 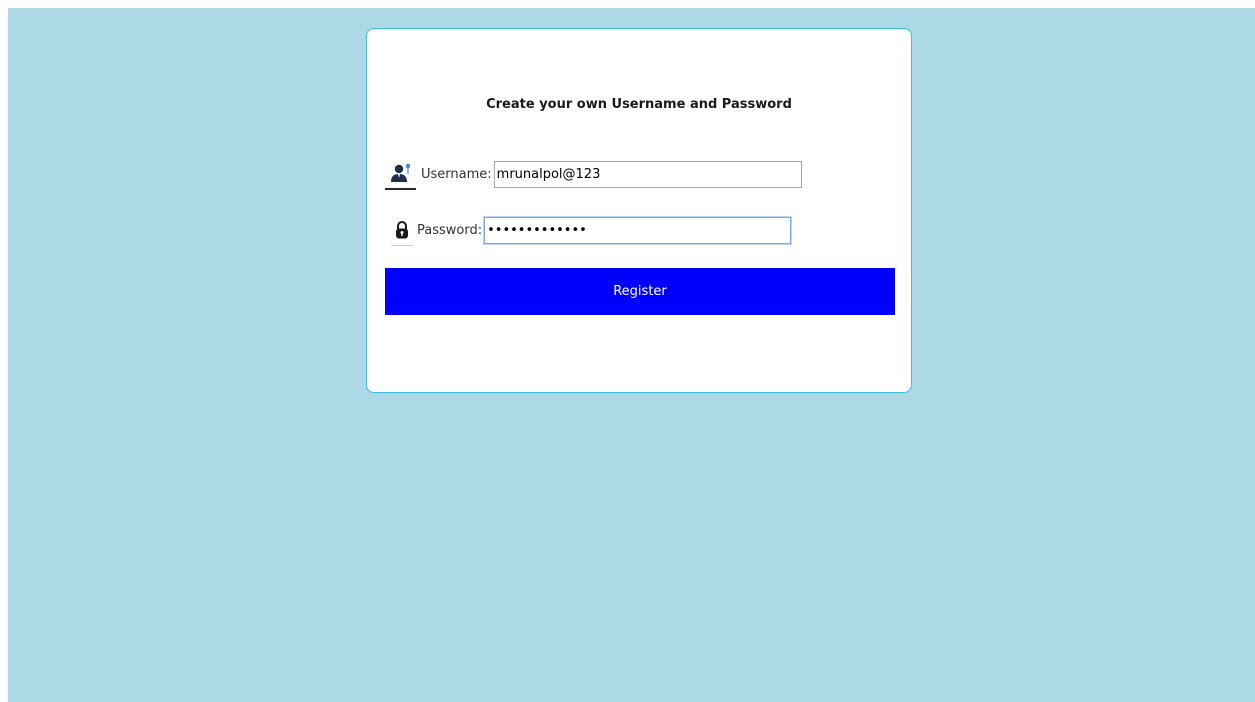 What do you see at coordinates (640, 291) in the screenshot?
I see `register-button: Register` at bounding box center [640, 291].